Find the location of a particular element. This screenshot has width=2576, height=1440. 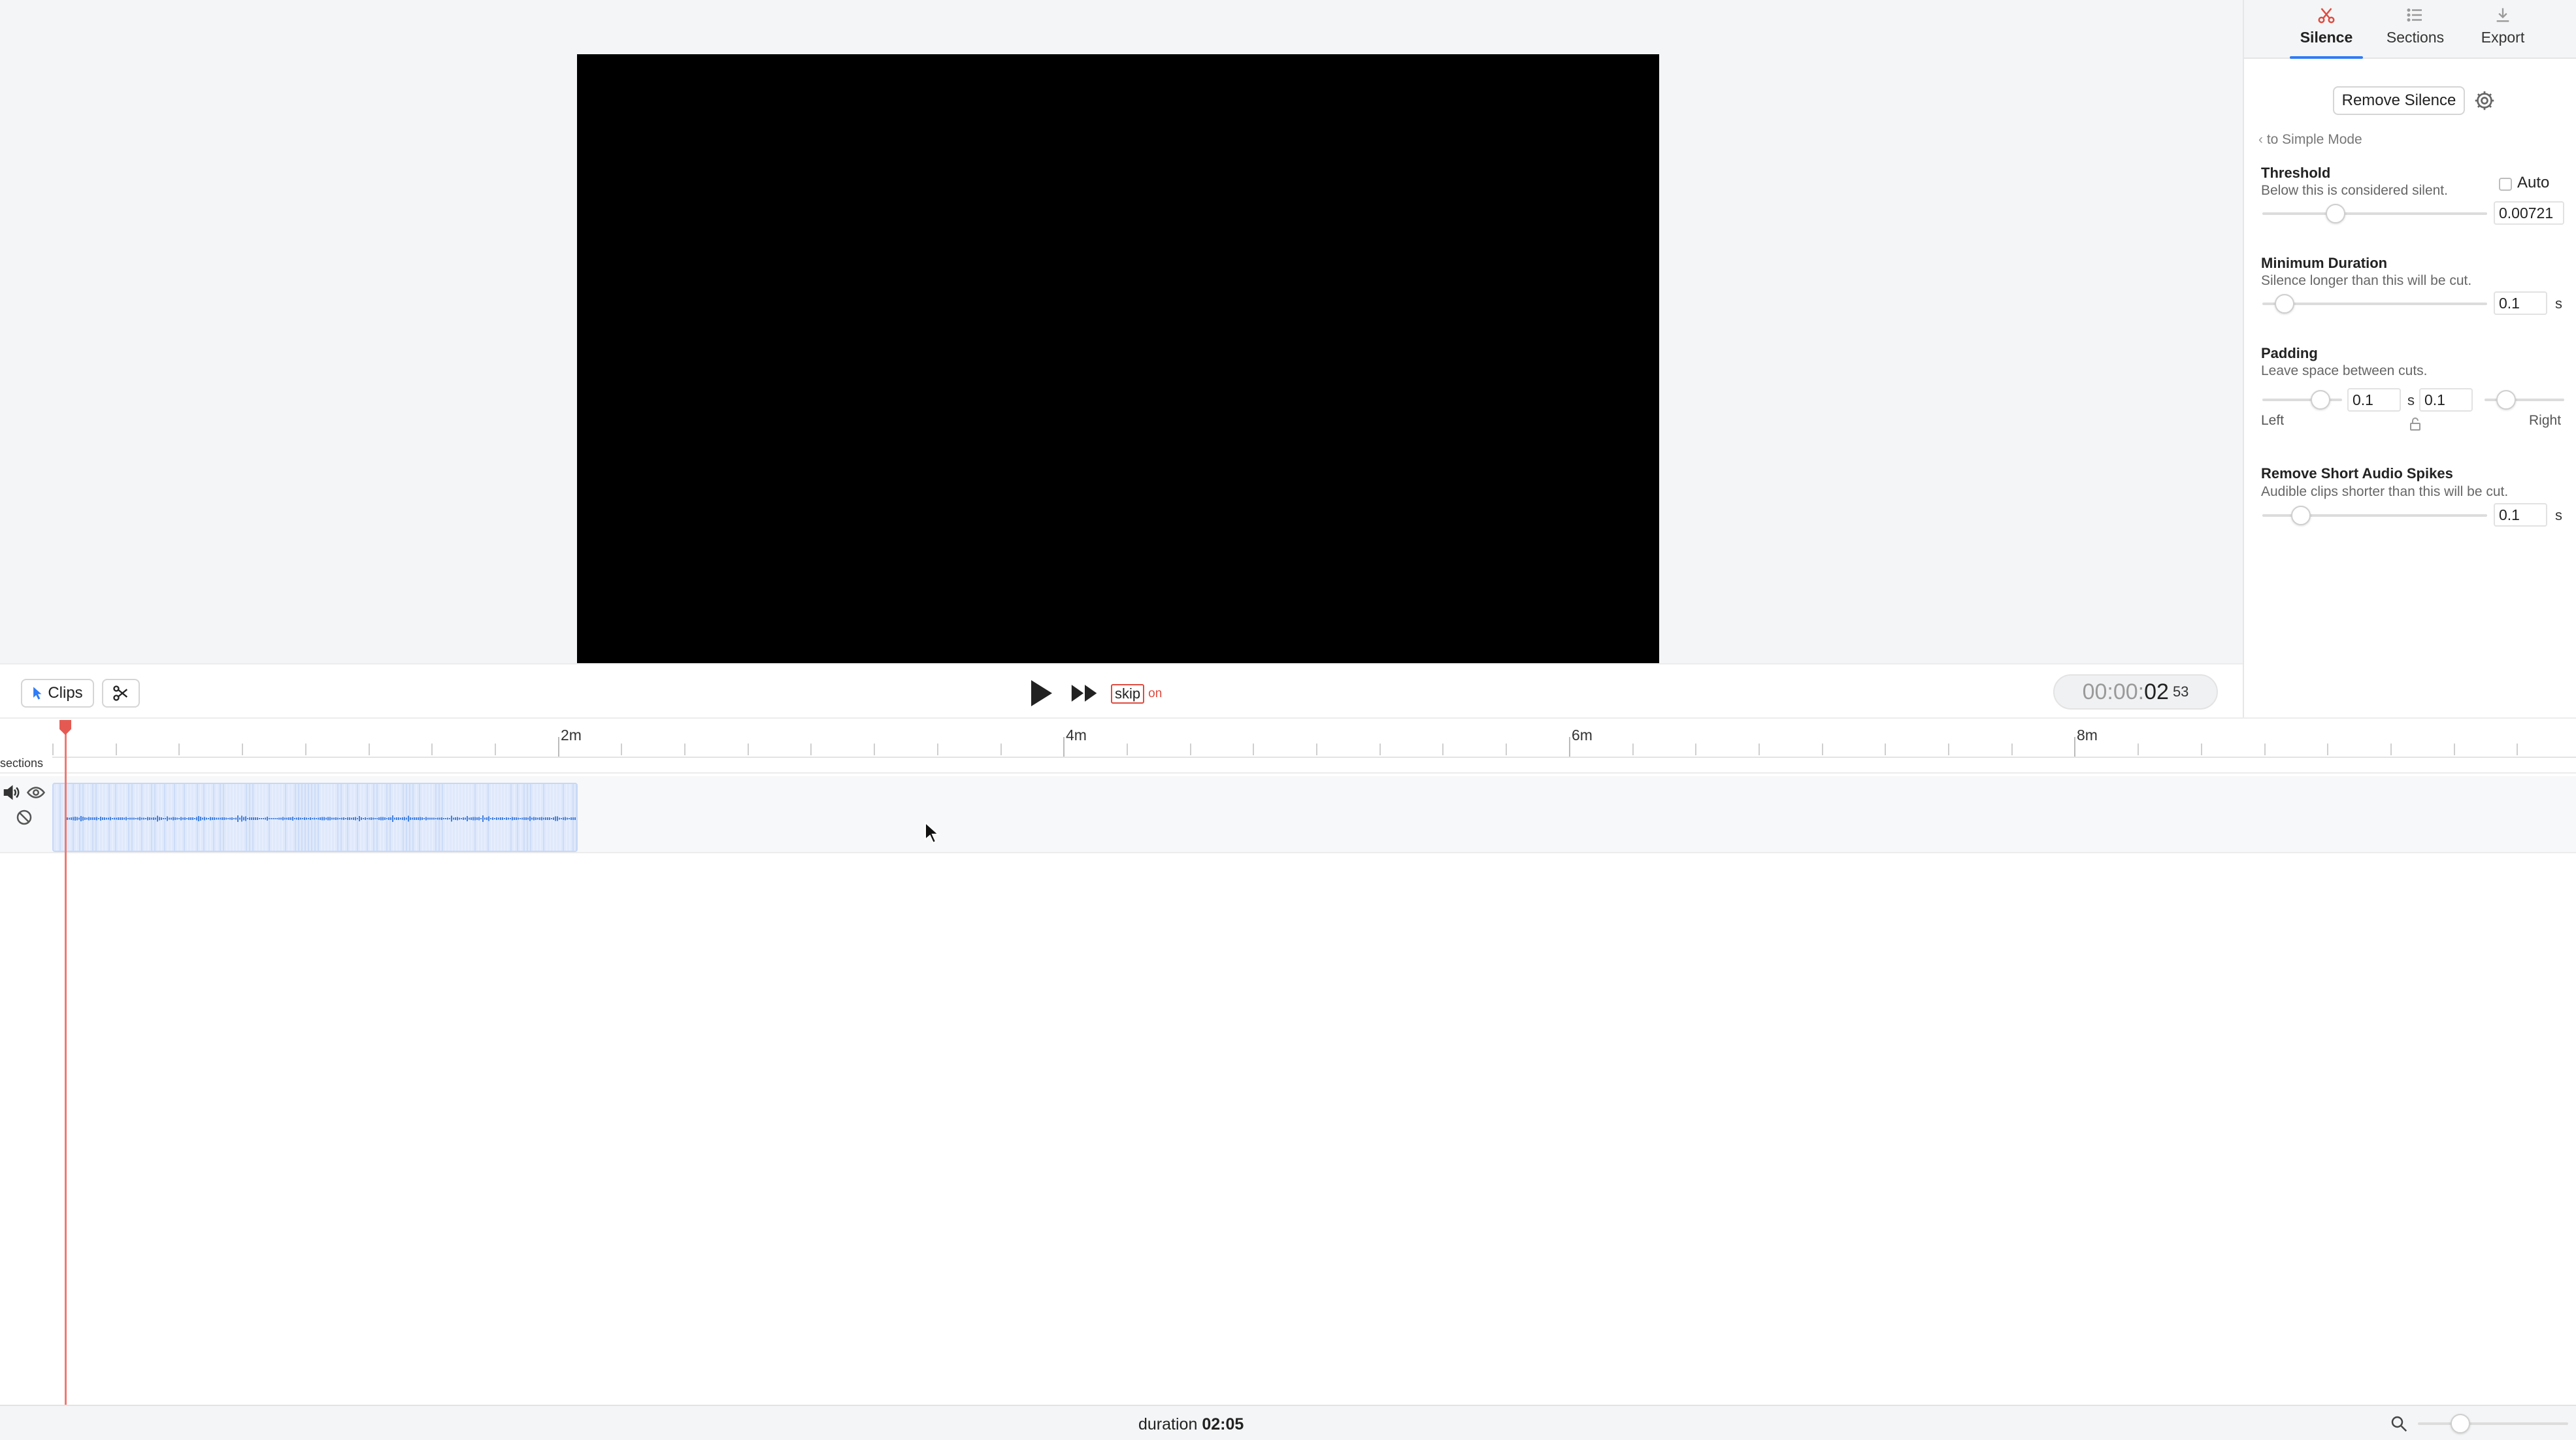

tab-export: Export is located at coordinates (2503, 28).